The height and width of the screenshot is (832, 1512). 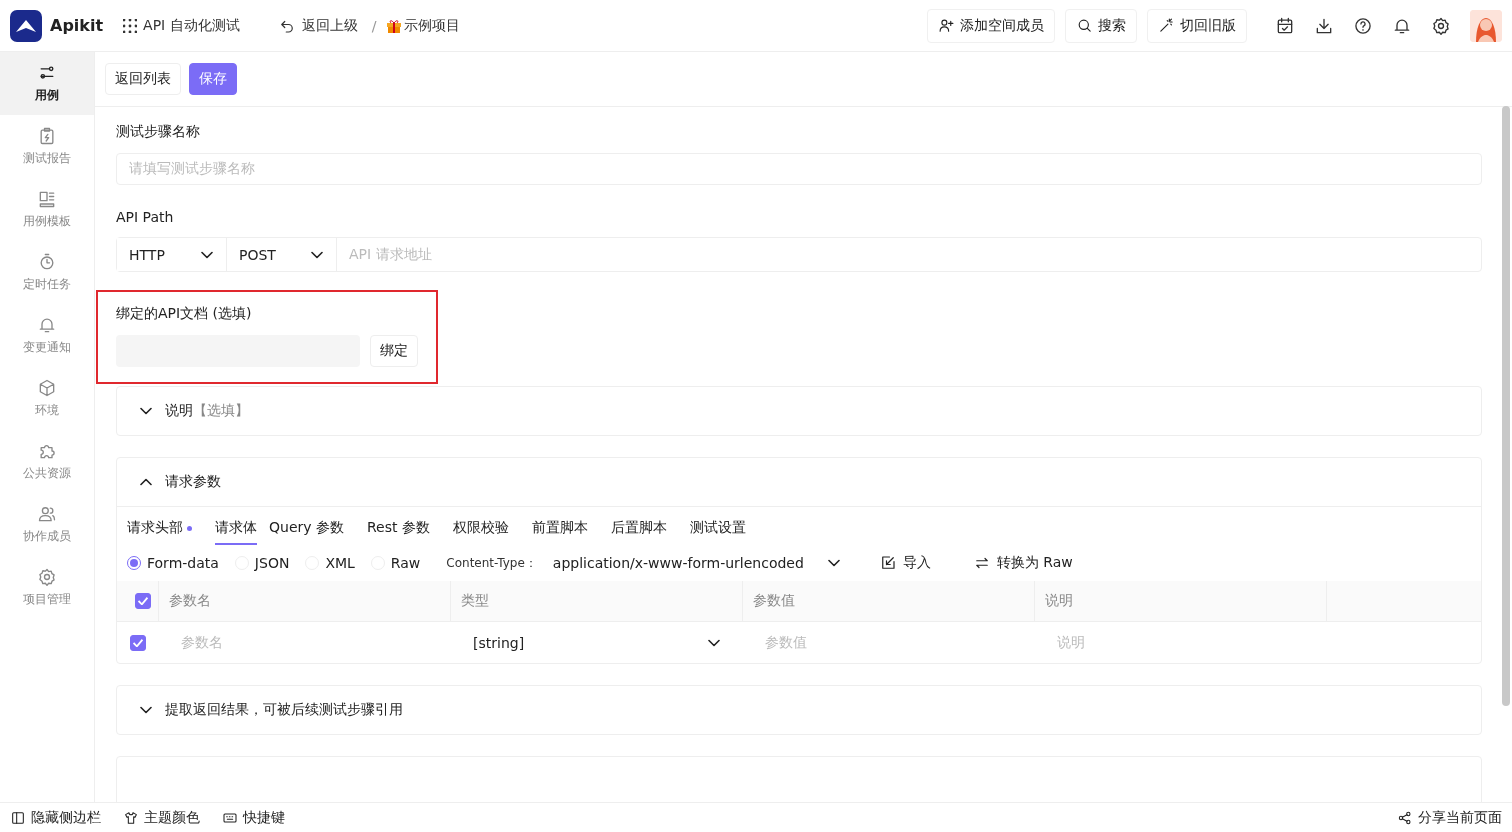 What do you see at coordinates (491, 563) in the screenshot?
I see `content-type-label: Content-Type：` at bounding box center [491, 563].